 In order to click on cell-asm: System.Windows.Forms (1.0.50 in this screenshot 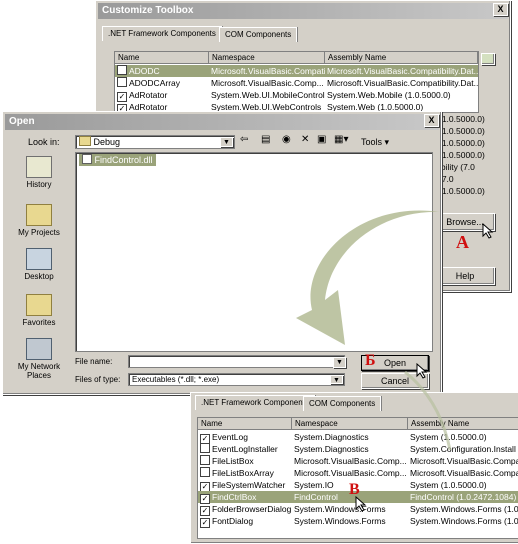, I will do `click(463, 509)`.